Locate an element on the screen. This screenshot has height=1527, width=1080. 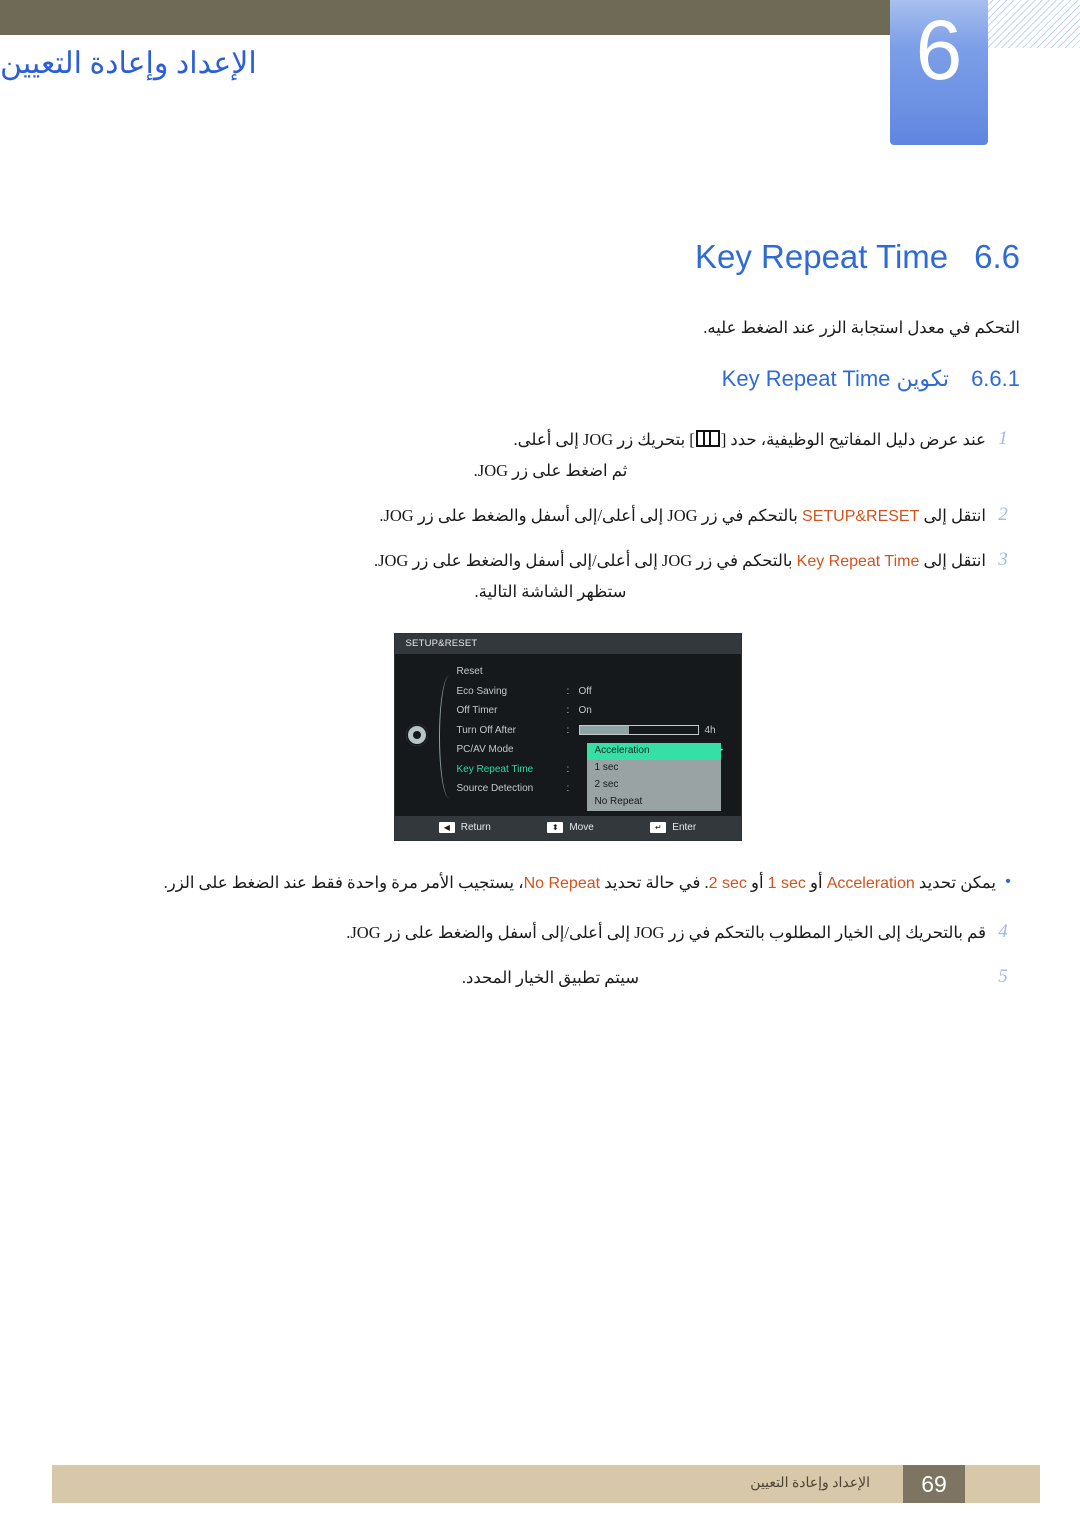
dropdown-option-2-sec: 2 sec is located at coordinates (654, 785).